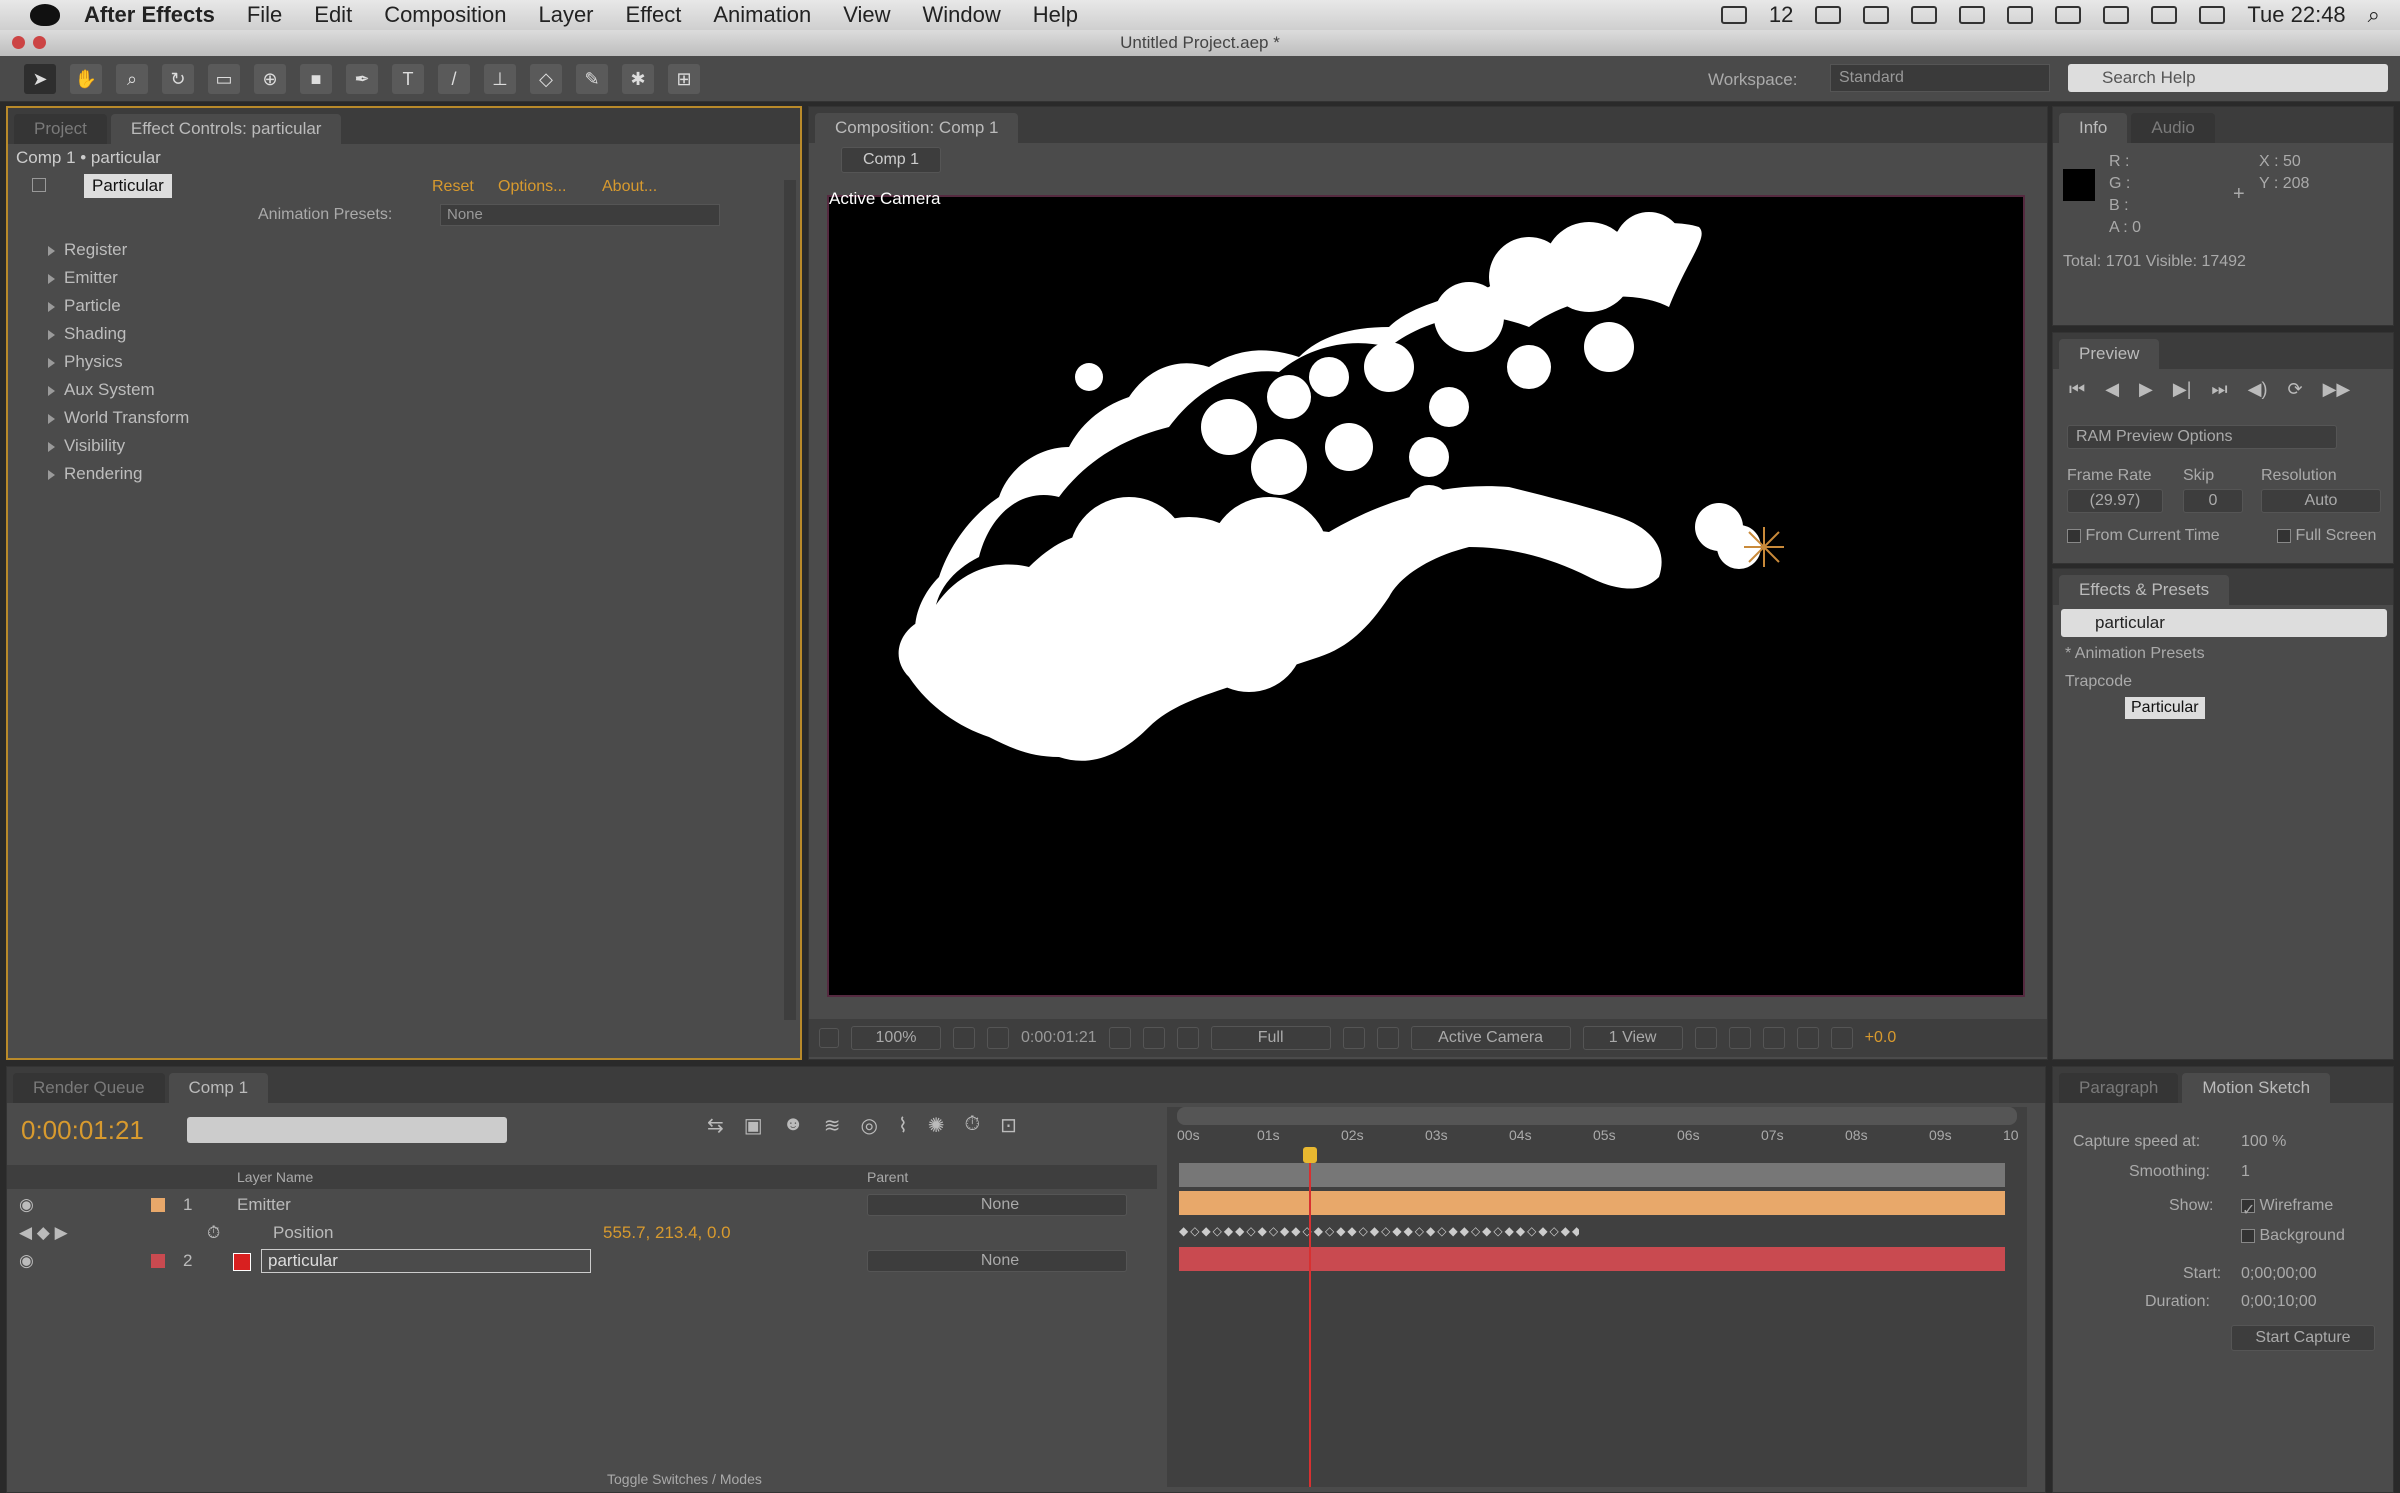 This screenshot has height=1493, width=2400. I want to click on menu-animation: Animation, so click(762, 15).